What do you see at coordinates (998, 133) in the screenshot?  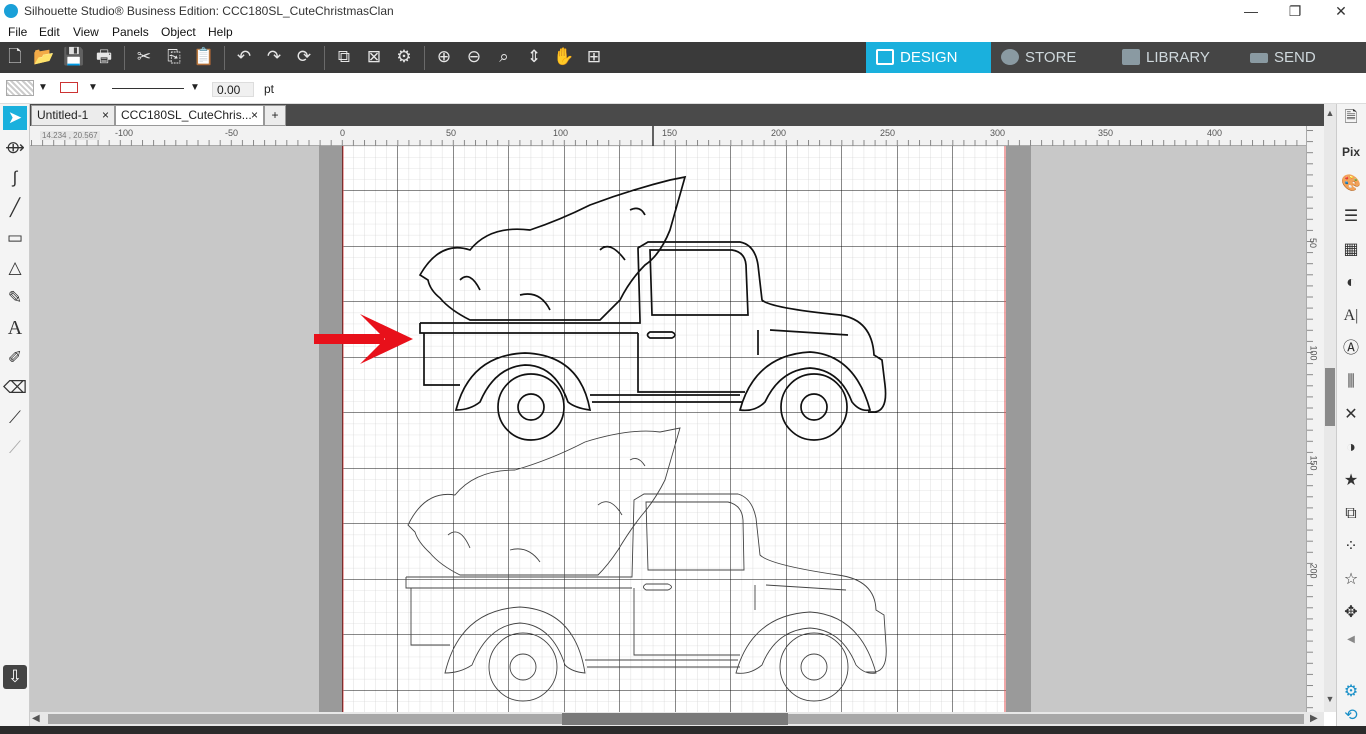 I see `ruler-label: 300` at bounding box center [998, 133].